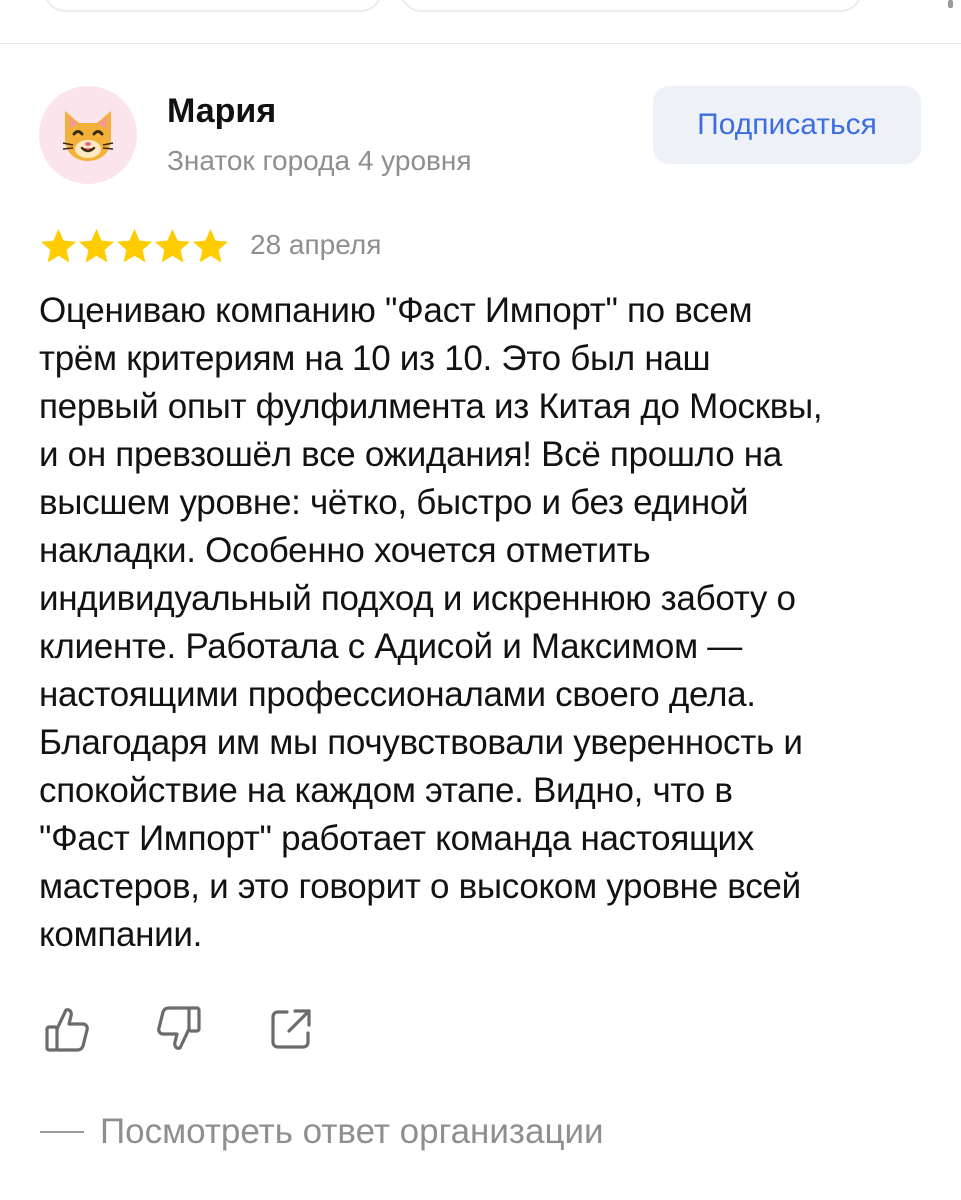 The height and width of the screenshot is (1200, 961). What do you see at coordinates (787, 125) in the screenshot?
I see `subscribe-button: Подписаться` at bounding box center [787, 125].